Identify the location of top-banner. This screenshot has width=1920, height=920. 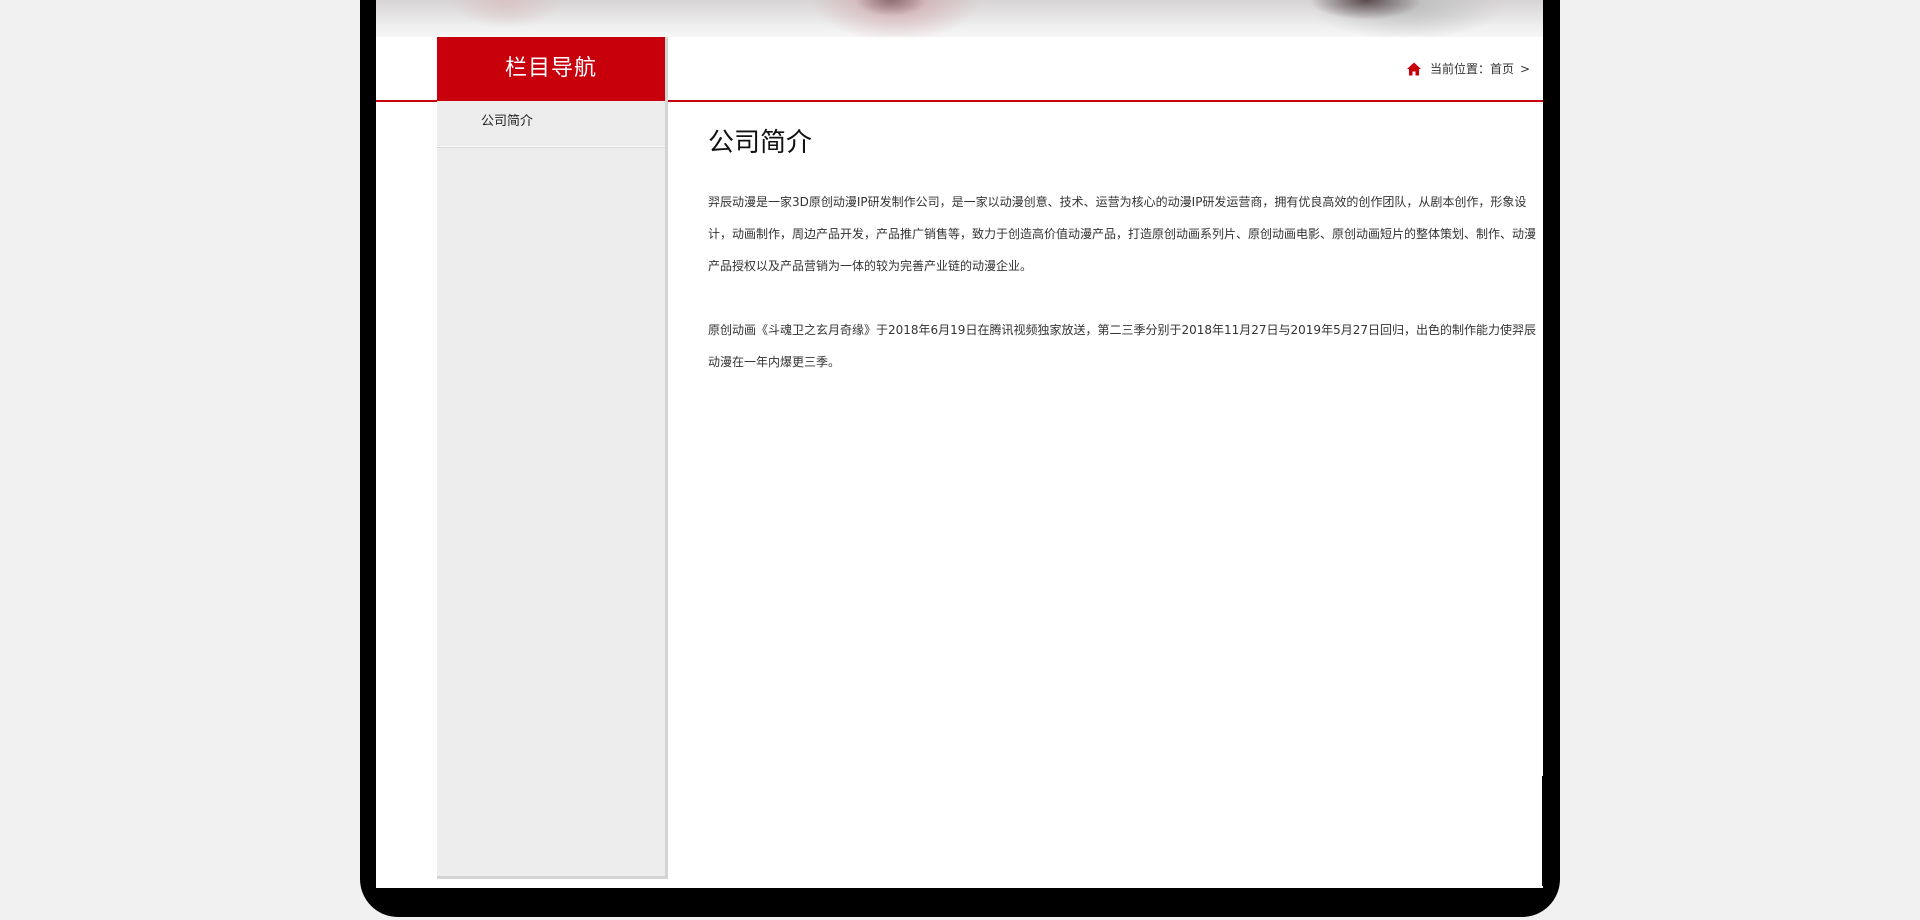
(959, 18).